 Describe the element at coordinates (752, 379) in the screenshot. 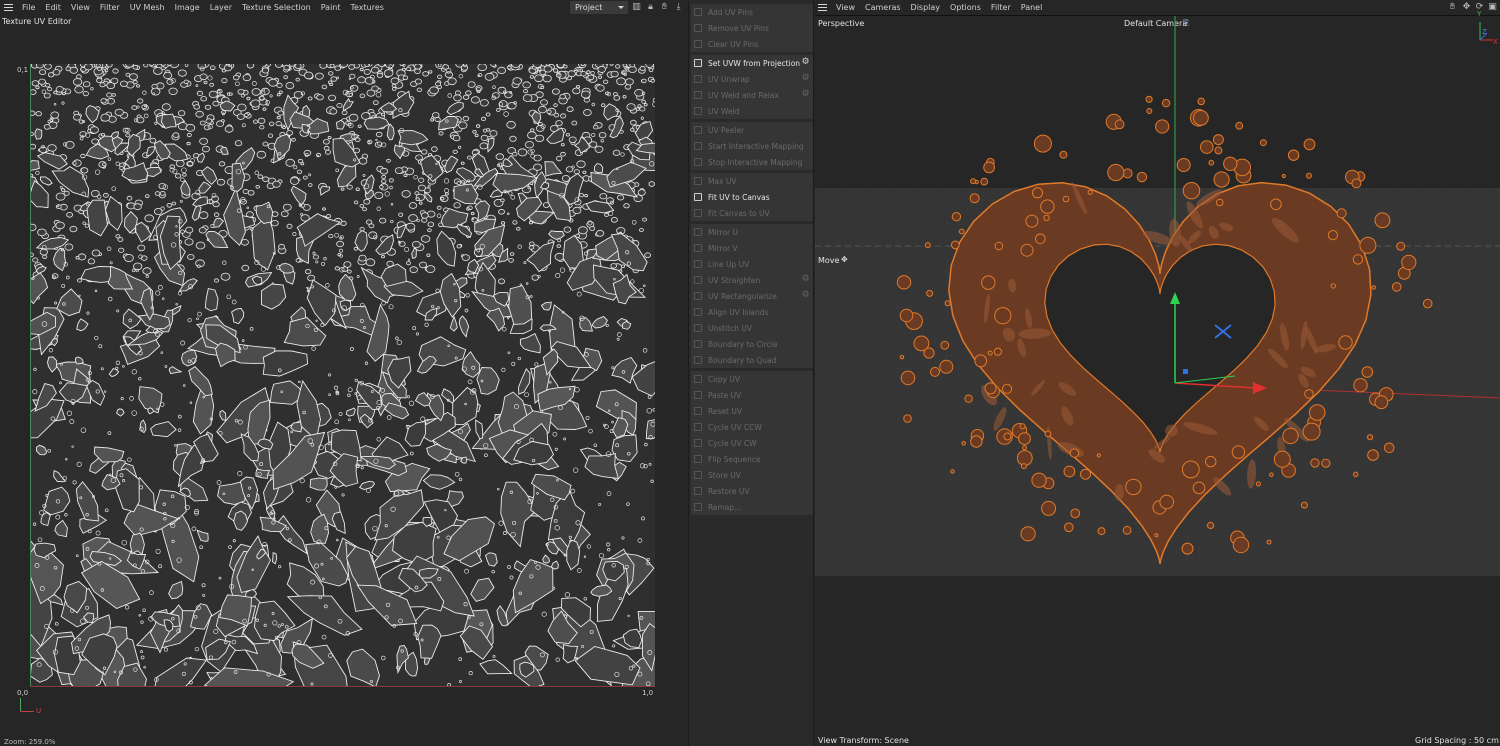

I see `command-copy-uv: Copy UV` at that location.